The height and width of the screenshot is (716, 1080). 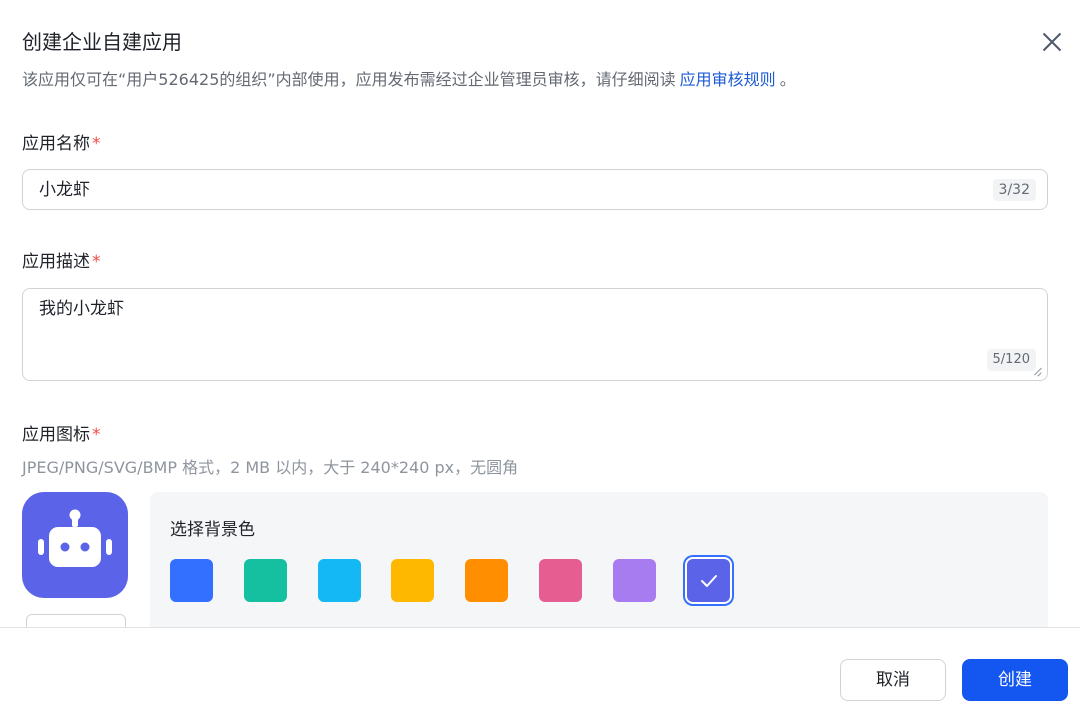 What do you see at coordinates (56, 262) in the screenshot?
I see `app-description-label-text: 应用描述` at bounding box center [56, 262].